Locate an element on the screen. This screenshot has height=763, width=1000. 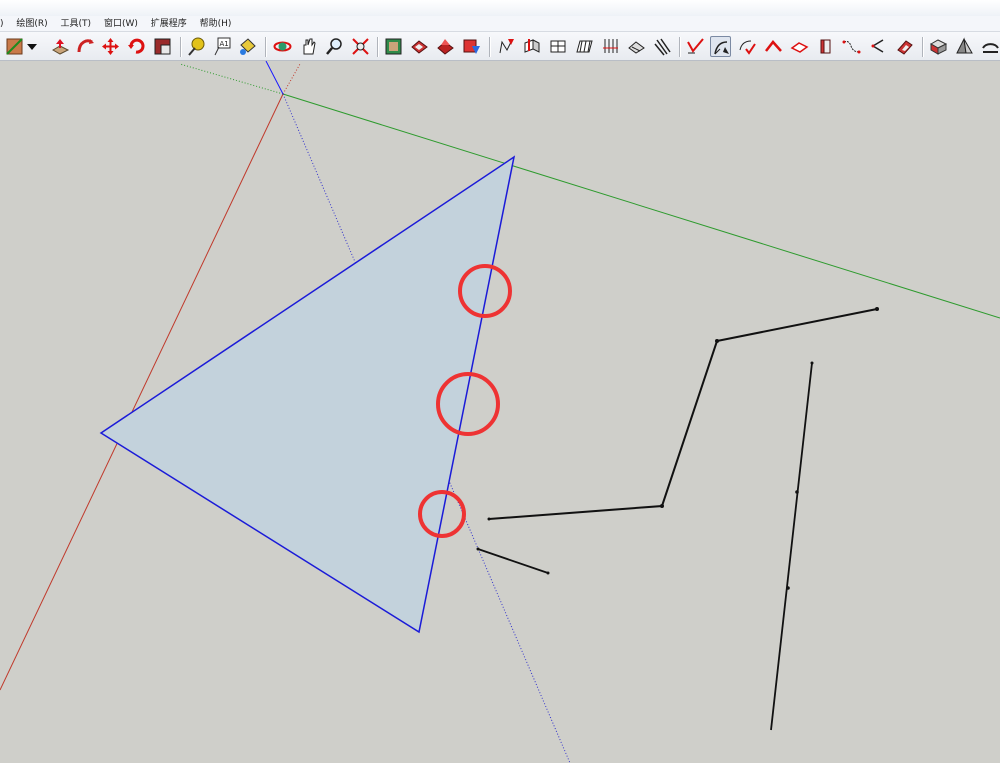
blue-axis is located at coordinates (274, 78).